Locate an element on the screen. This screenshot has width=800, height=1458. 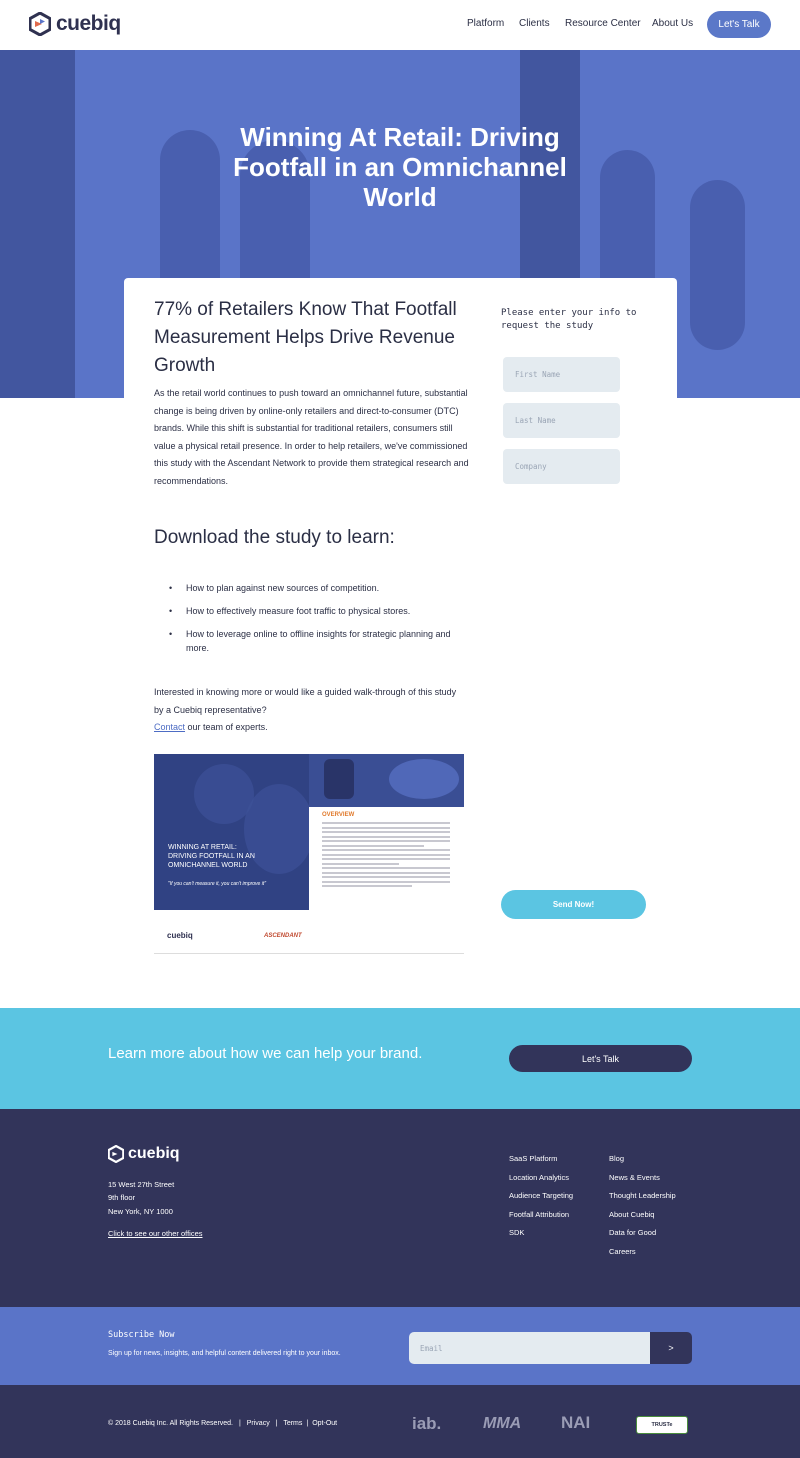
company-input is located at coordinates (561, 466).